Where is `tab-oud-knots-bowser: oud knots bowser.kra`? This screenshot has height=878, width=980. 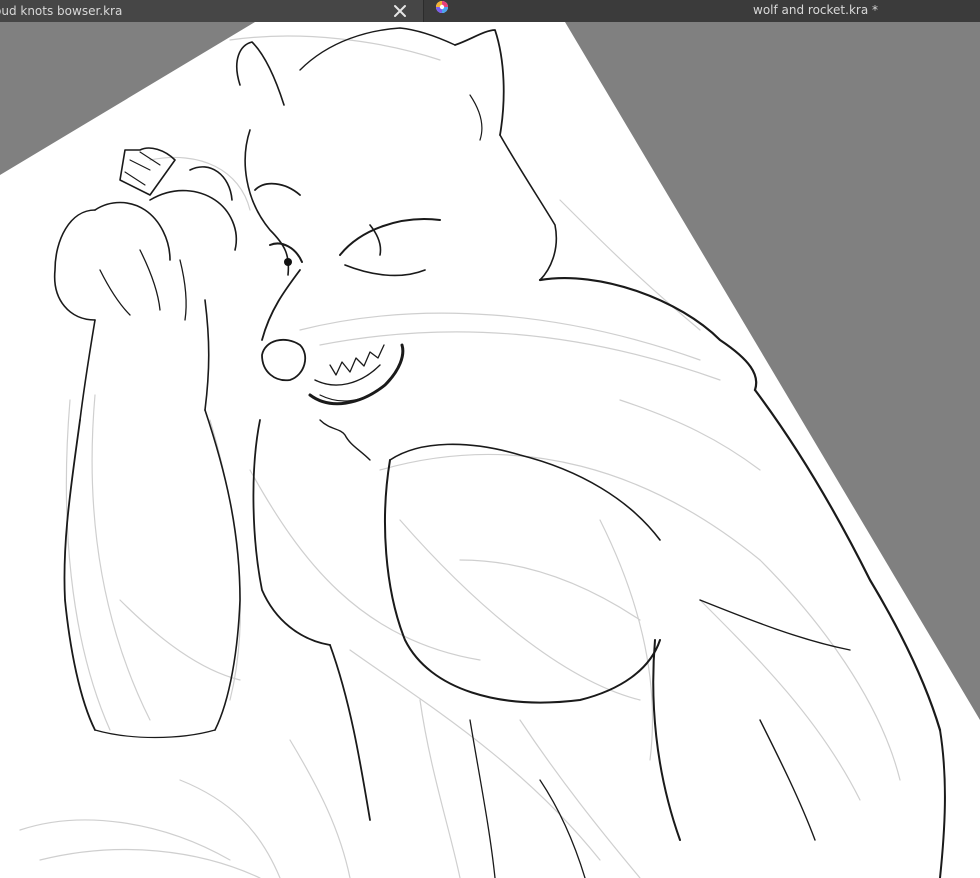
tab-oud-knots-bowser: oud knots bowser.kra is located at coordinates (212, 11).